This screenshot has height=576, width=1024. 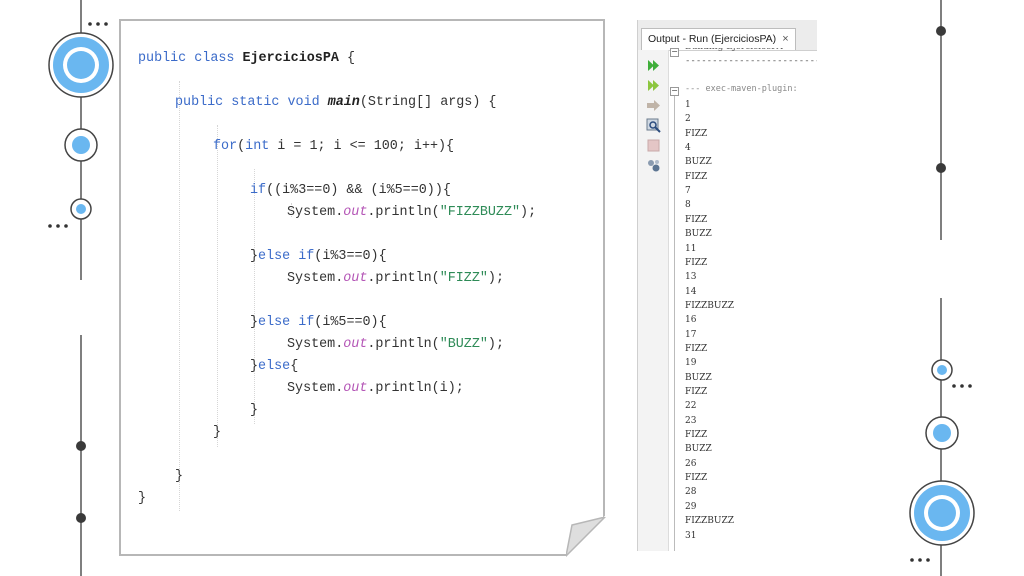 What do you see at coordinates (688, 105) in the screenshot?
I see `output-line: 1` at bounding box center [688, 105].